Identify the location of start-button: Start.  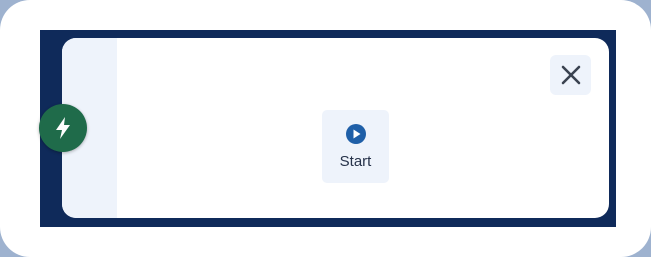
(355, 146).